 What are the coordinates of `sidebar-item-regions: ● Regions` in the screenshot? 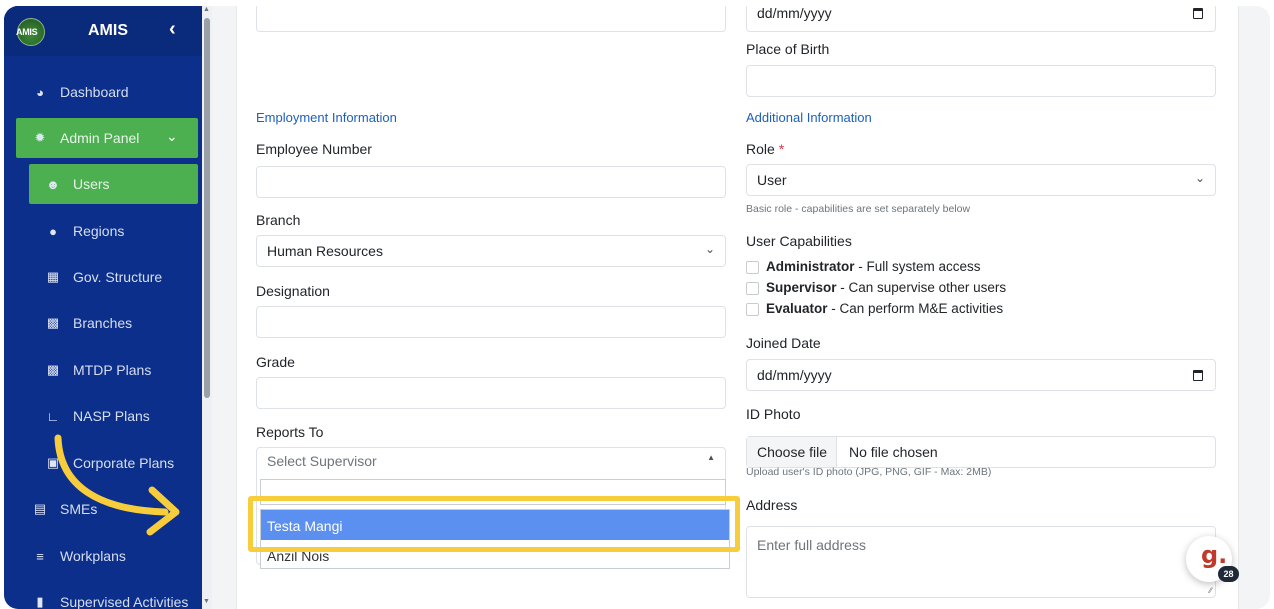 It's located at (103, 231).